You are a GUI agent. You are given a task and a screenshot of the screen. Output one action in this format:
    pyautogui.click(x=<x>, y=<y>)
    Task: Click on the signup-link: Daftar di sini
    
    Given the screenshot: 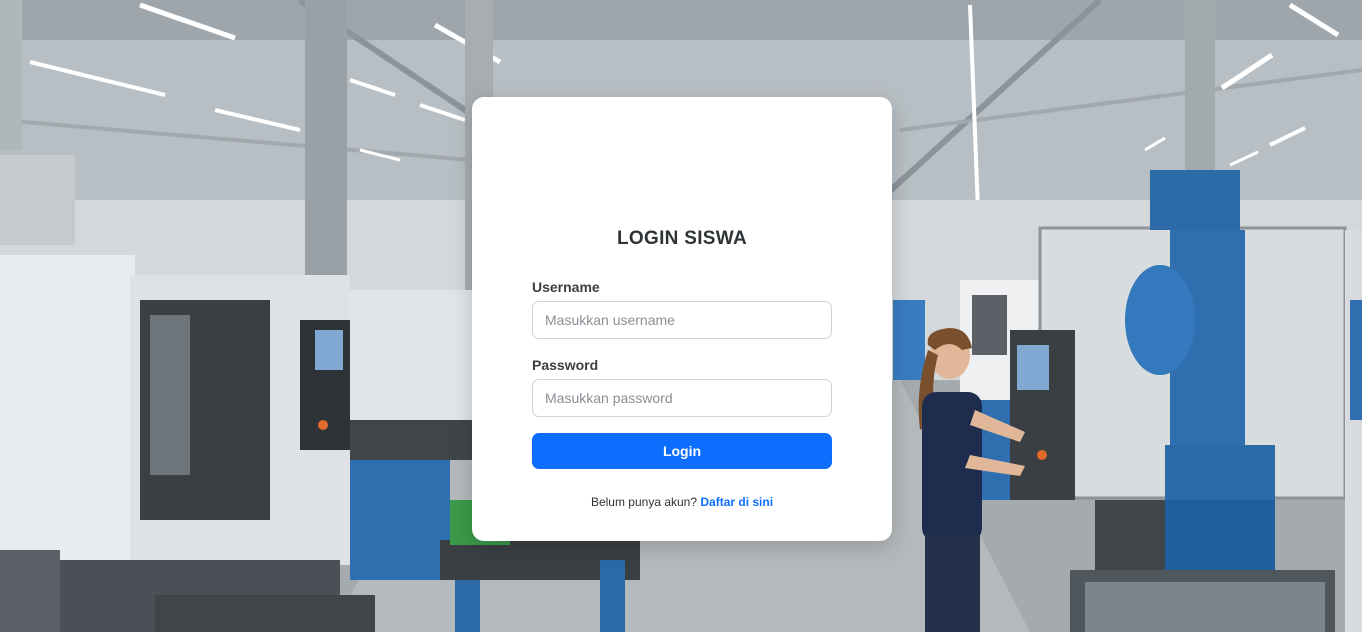 What is the action you would take?
    pyautogui.click(x=736, y=502)
    